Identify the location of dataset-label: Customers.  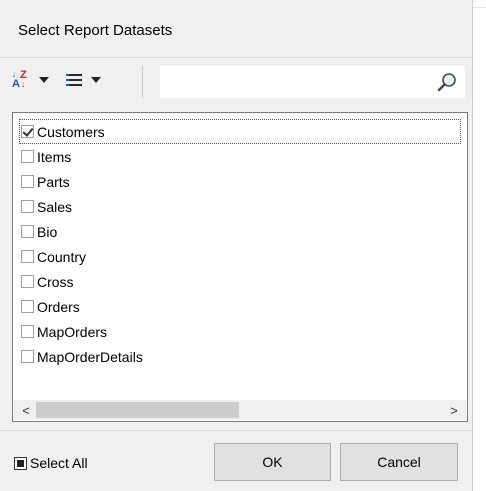
(71, 131).